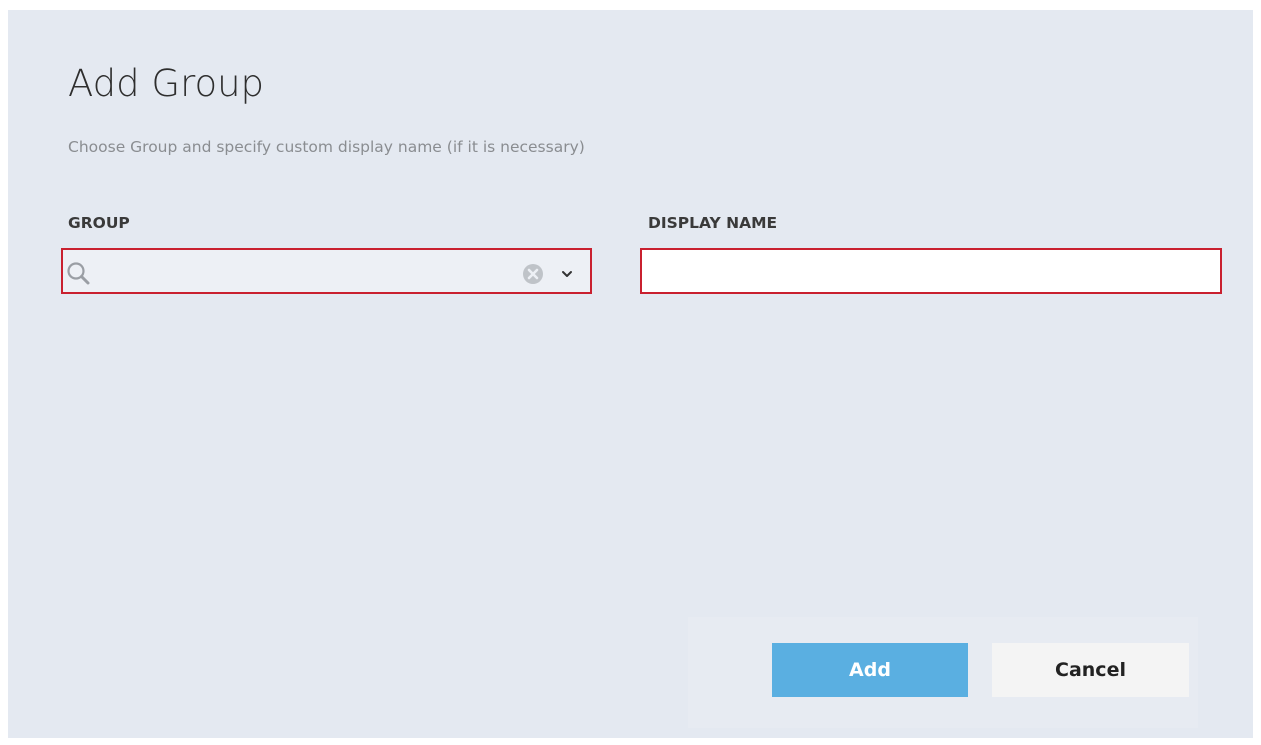 The image size is (1261, 745). What do you see at coordinates (78, 273) in the screenshot?
I see `search-icon` at bounding box center [78, 273].